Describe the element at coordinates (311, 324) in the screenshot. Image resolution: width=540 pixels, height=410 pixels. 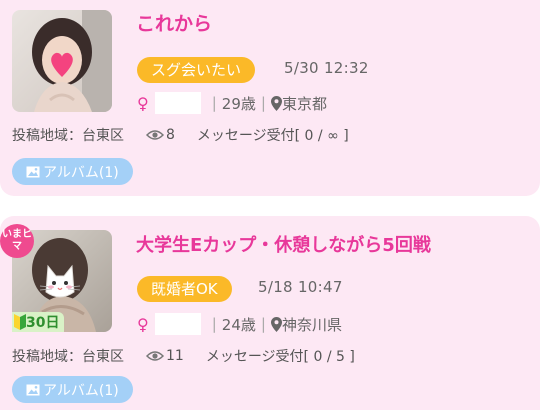
I see `location: 神奈川県` at that location.